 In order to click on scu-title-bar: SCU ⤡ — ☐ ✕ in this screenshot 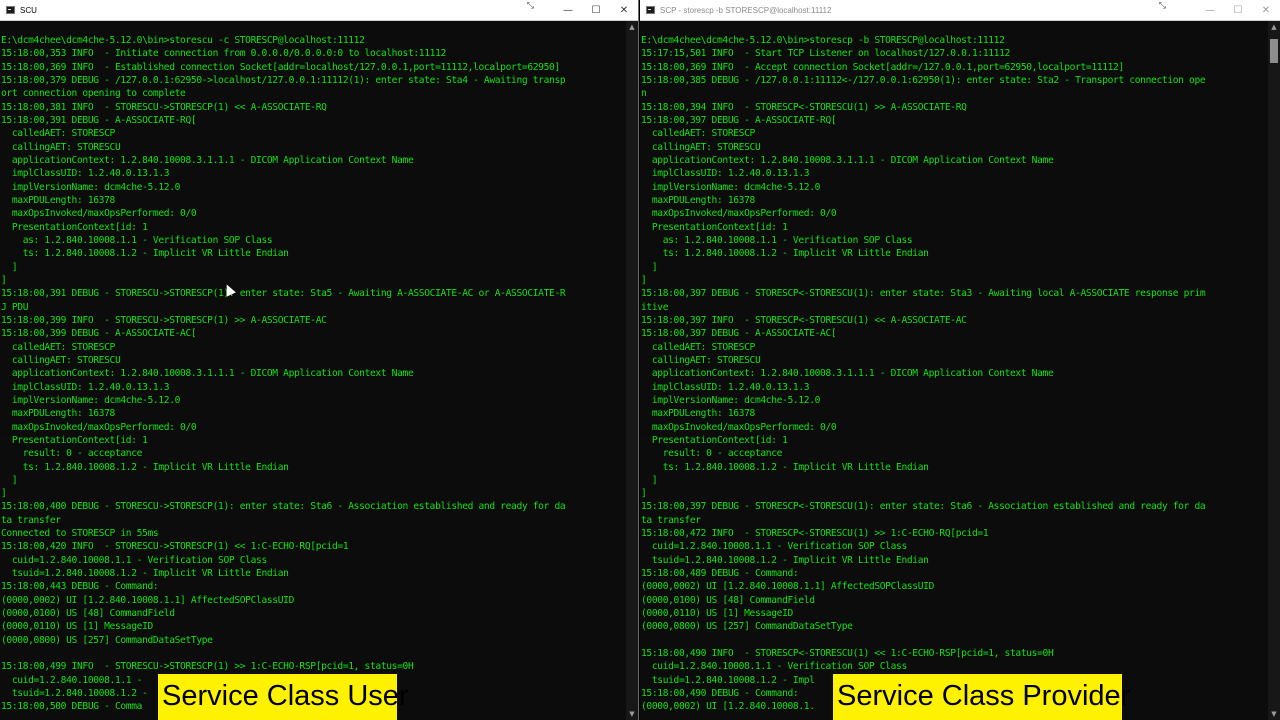, I will do `click(319, 10)`.